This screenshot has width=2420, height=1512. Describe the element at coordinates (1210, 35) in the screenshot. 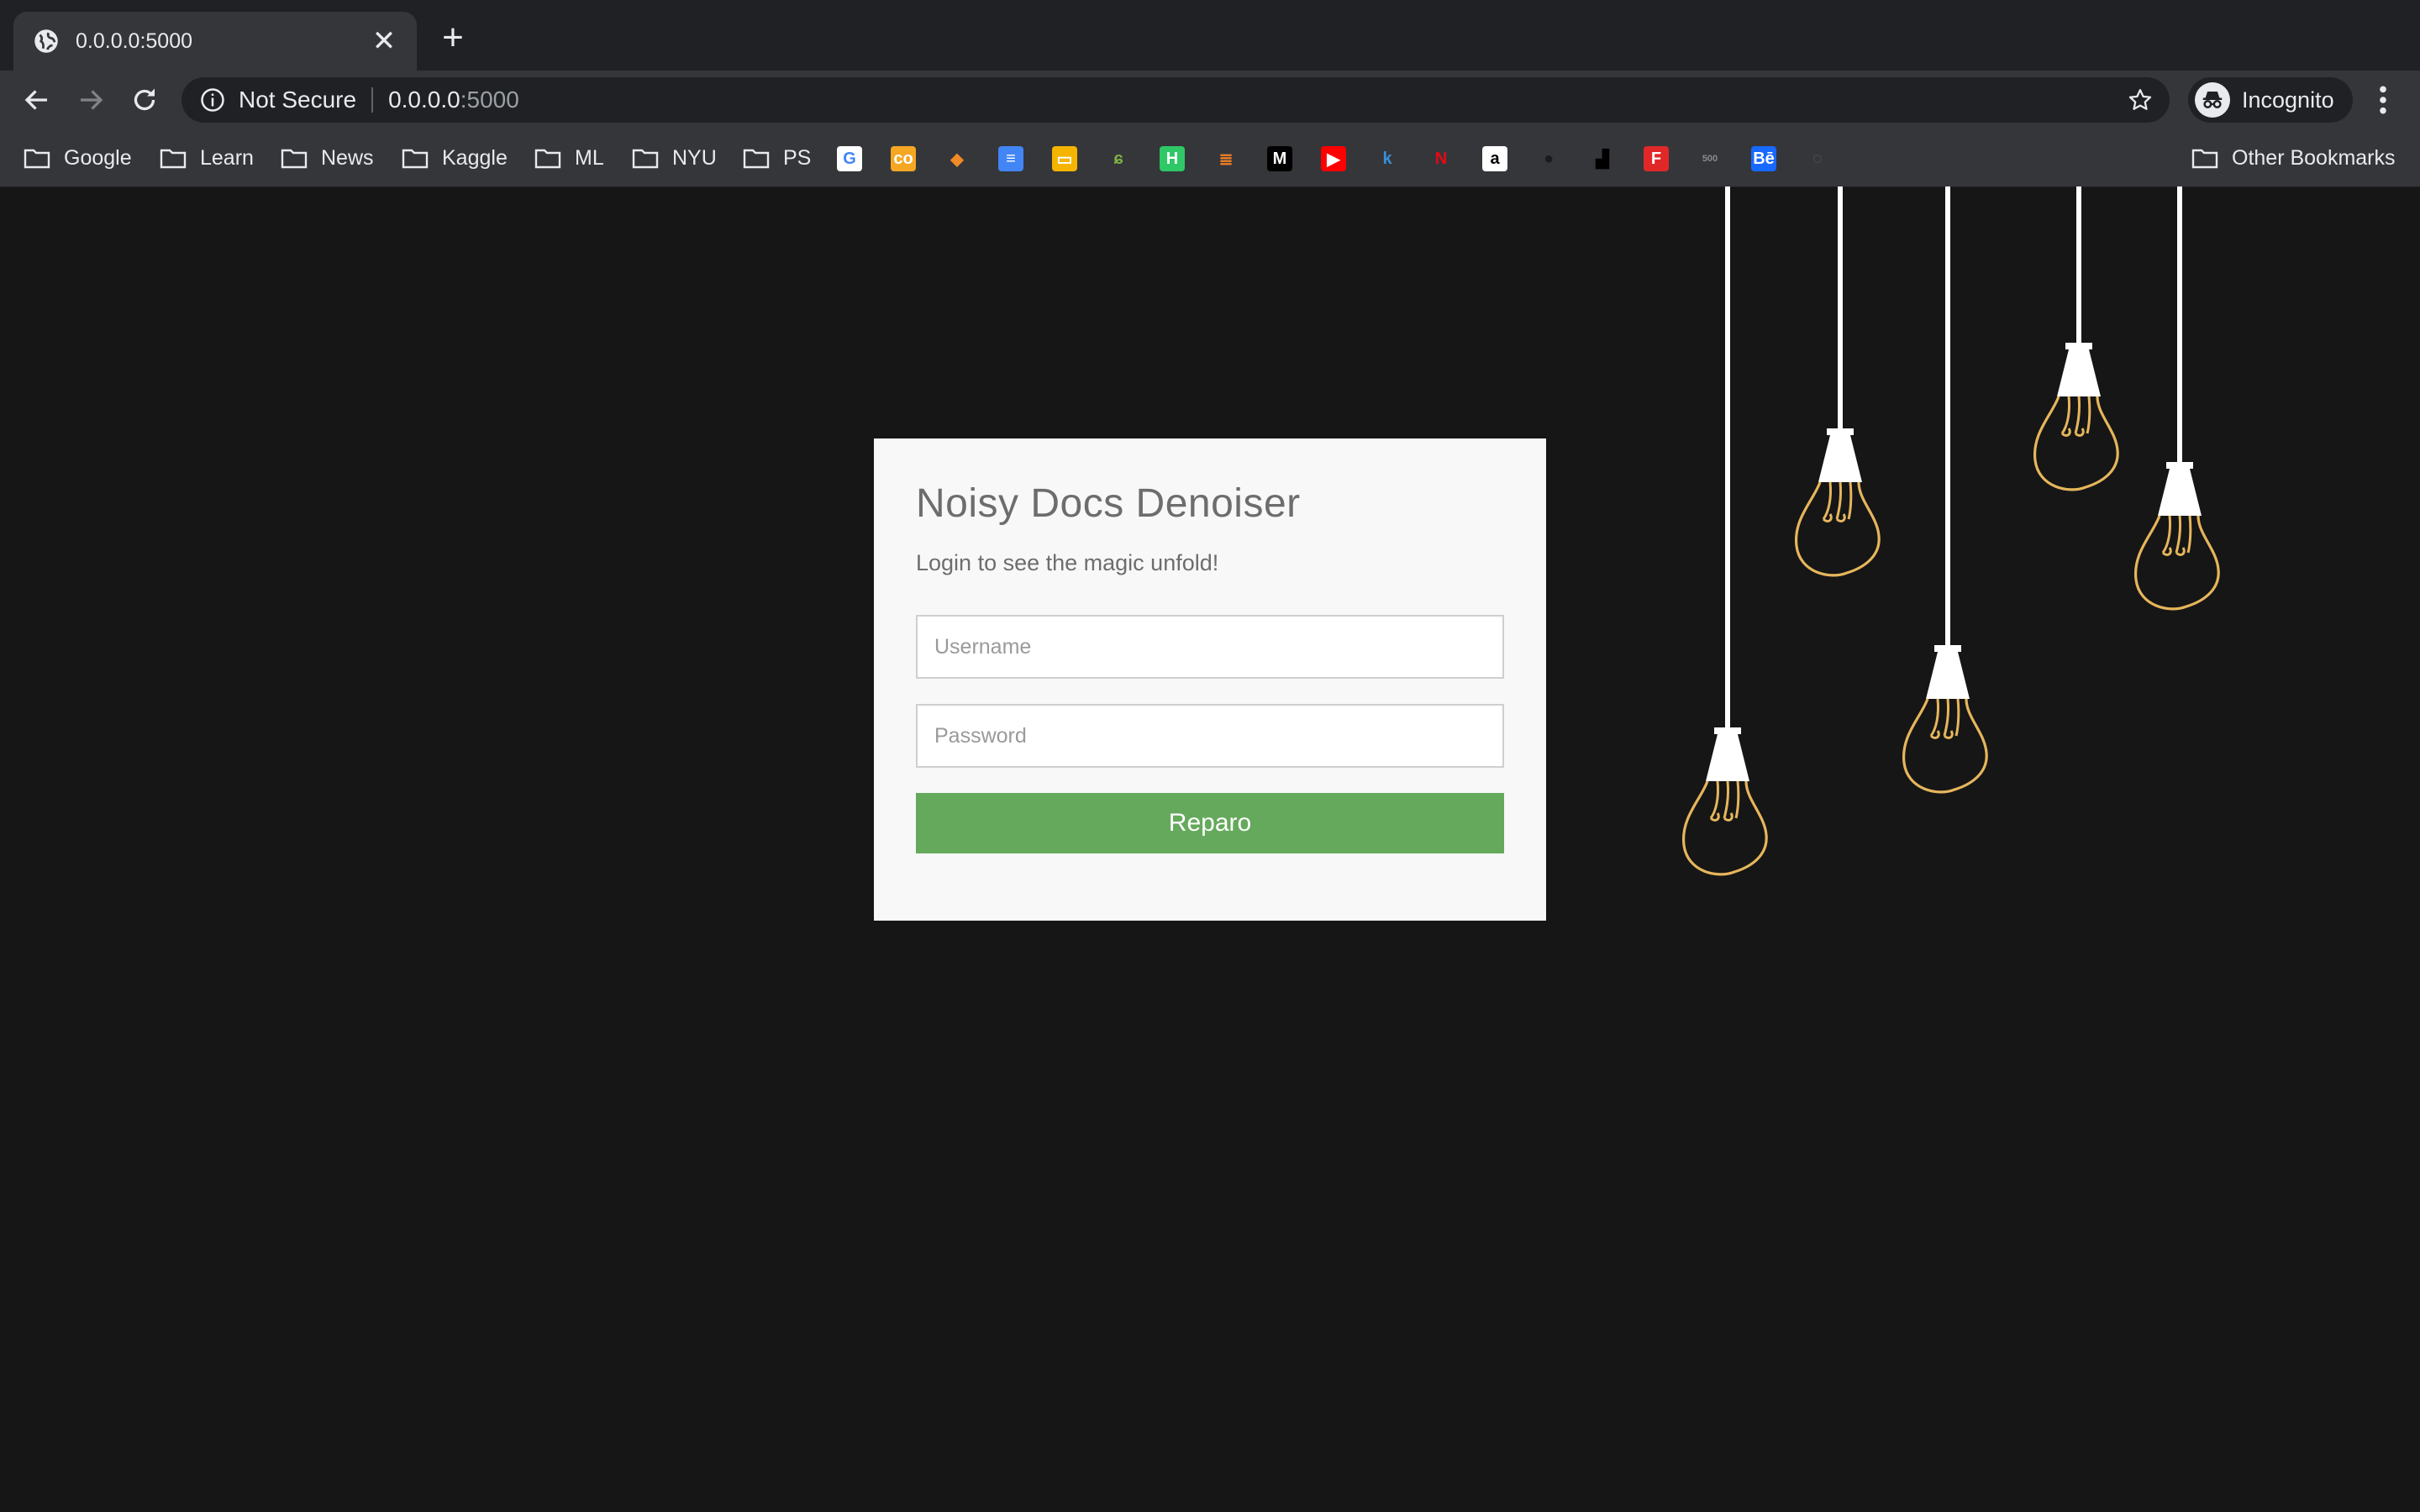

I see `tab-strip: 0.0.0.0:5000 ✕ +` at that location.